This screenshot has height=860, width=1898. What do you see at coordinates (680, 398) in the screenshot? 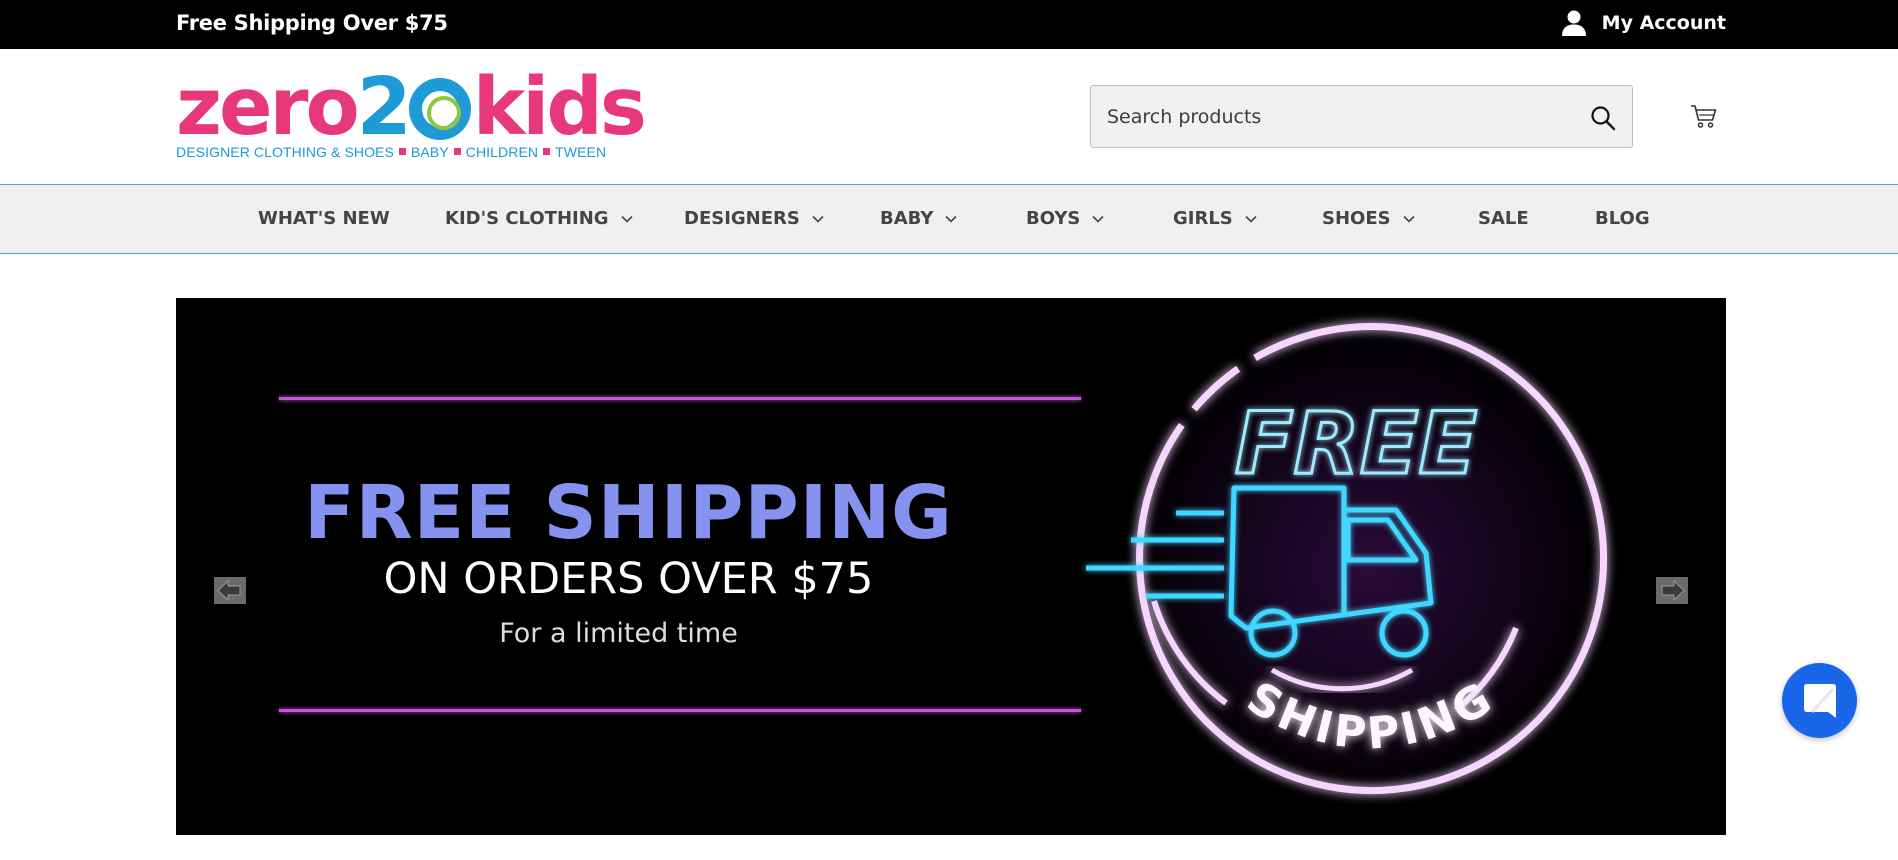
I see `neon-divider-top` at bounding box center [680, 398].